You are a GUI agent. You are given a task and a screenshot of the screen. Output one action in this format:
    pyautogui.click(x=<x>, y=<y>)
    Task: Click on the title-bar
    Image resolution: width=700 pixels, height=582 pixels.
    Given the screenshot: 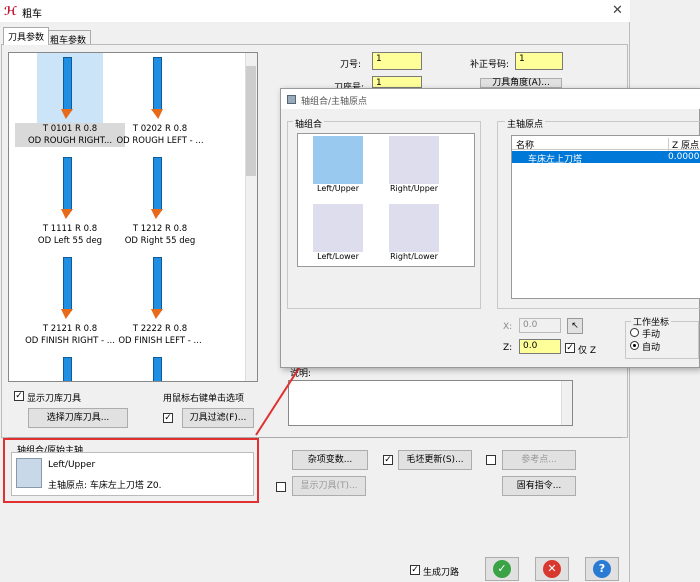 What is the action you would take?
    pyautogui.click(x=315, y=11)
    